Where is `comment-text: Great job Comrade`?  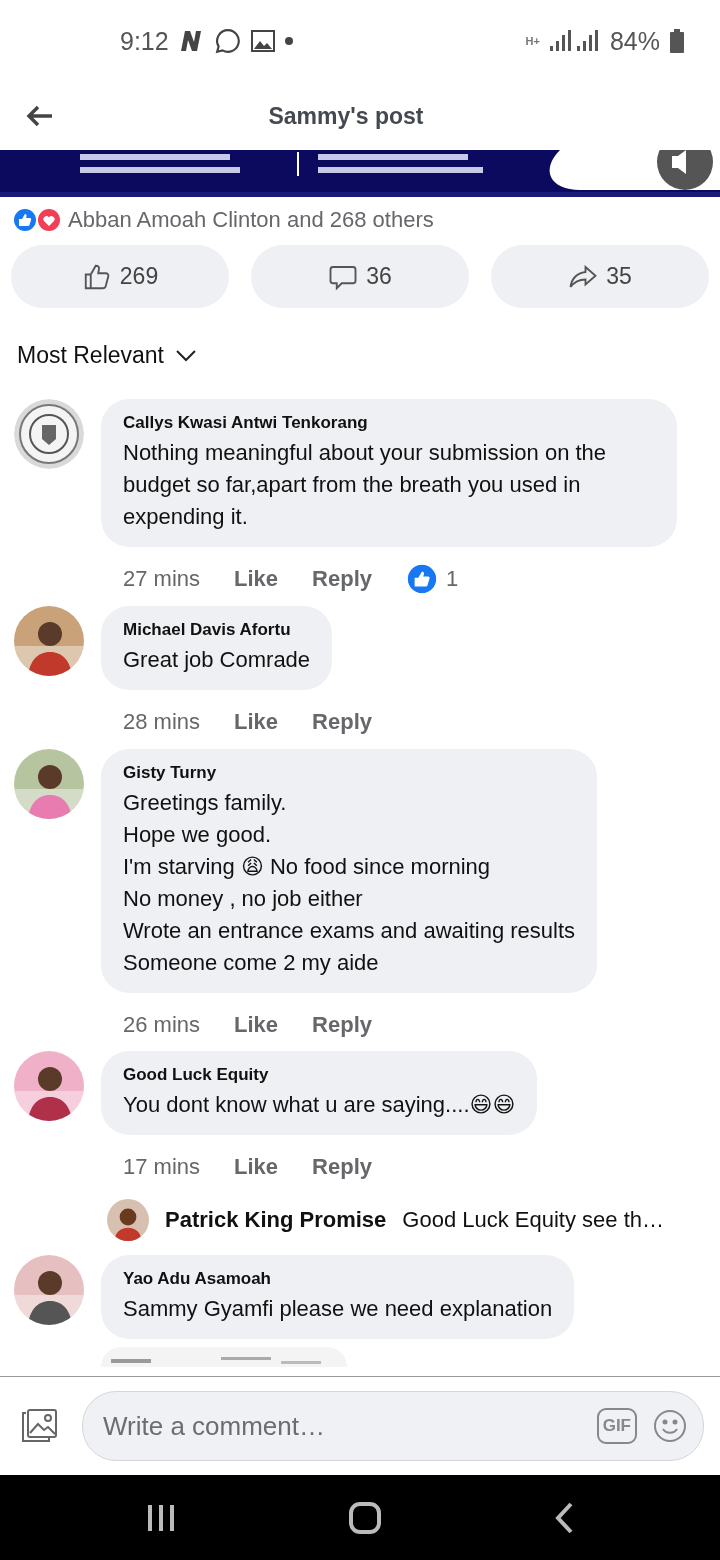 comment-text: Great job Comrade is located at coordinates (217, 659).